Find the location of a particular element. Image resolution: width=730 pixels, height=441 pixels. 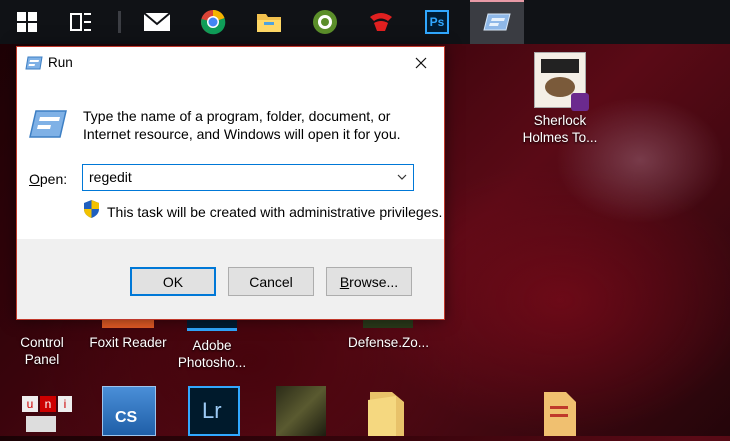

chevron-down-icon is located at coordinates (402, 177).